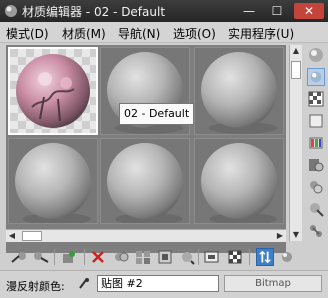 The image size is (328, 298). Describe the element at coordinates (35, 286) in the screenshot. I see `property-label: 漫反射颜色:` at that location.